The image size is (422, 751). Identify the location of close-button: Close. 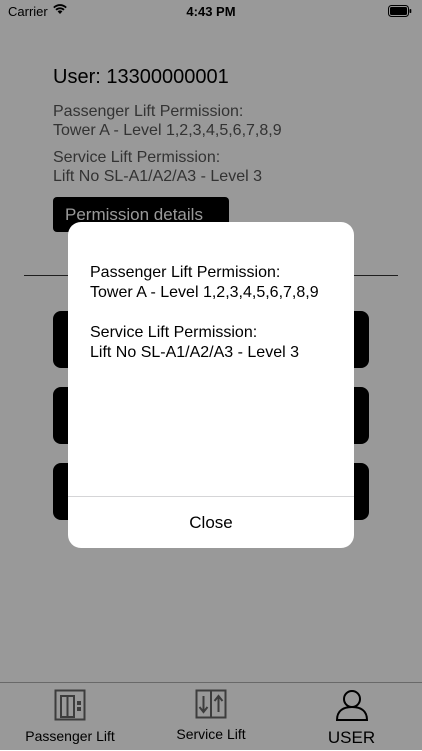
(211, 522).